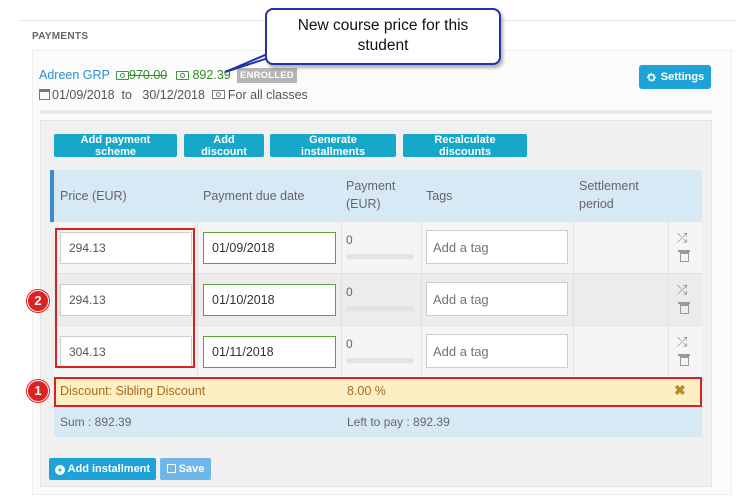  Describe the element at coordinates (680, 390) in the screenshot. I see `close-icon: ✖` at that location.